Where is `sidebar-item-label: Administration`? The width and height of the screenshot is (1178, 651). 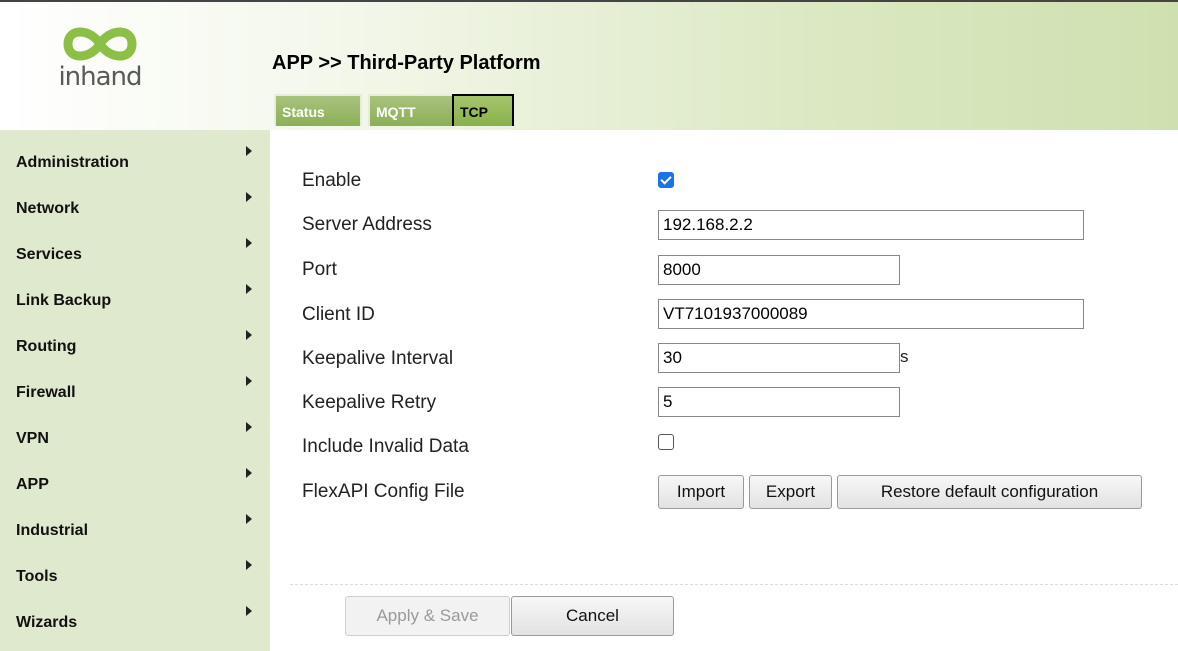 sidebar-item-label: Administration is located at coordinates (72, 162).